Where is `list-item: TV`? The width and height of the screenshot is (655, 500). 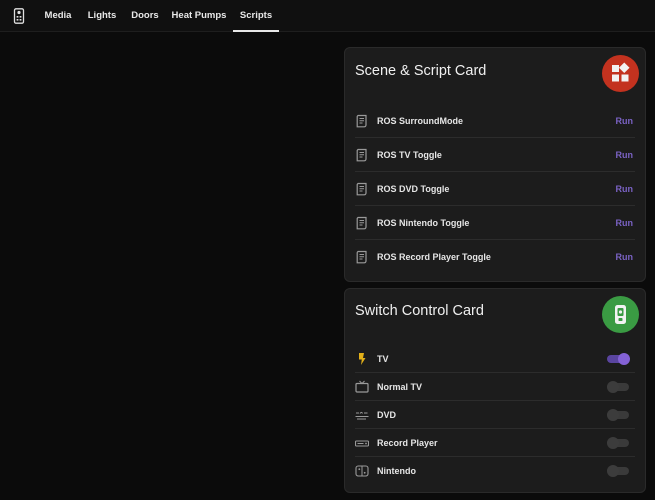
list-item: TV is located at coordinates (495, 359).